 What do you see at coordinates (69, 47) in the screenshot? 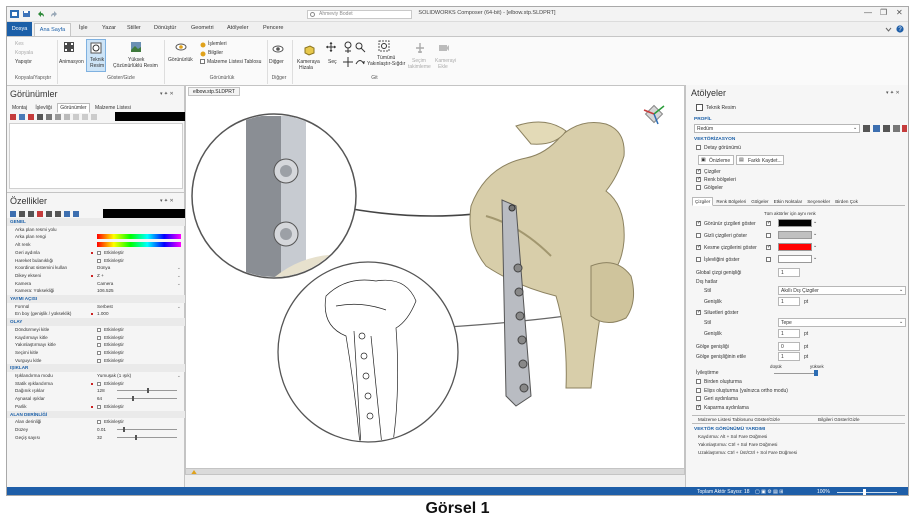
I see `animation-icon` at bounding box center [69, 47].